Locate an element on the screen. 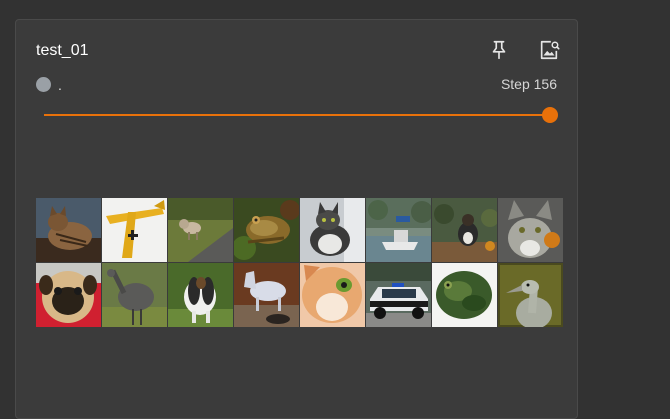 This screenshot has width=670, height=419. image-thumbnail-automobile is located at coordinates (398, 295).